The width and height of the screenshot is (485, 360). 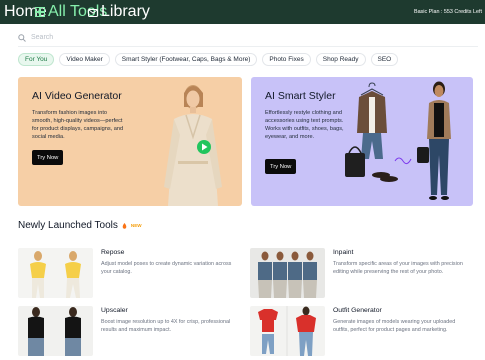 I want to click on model-trench-coat-image, so click(x=193, y=145).